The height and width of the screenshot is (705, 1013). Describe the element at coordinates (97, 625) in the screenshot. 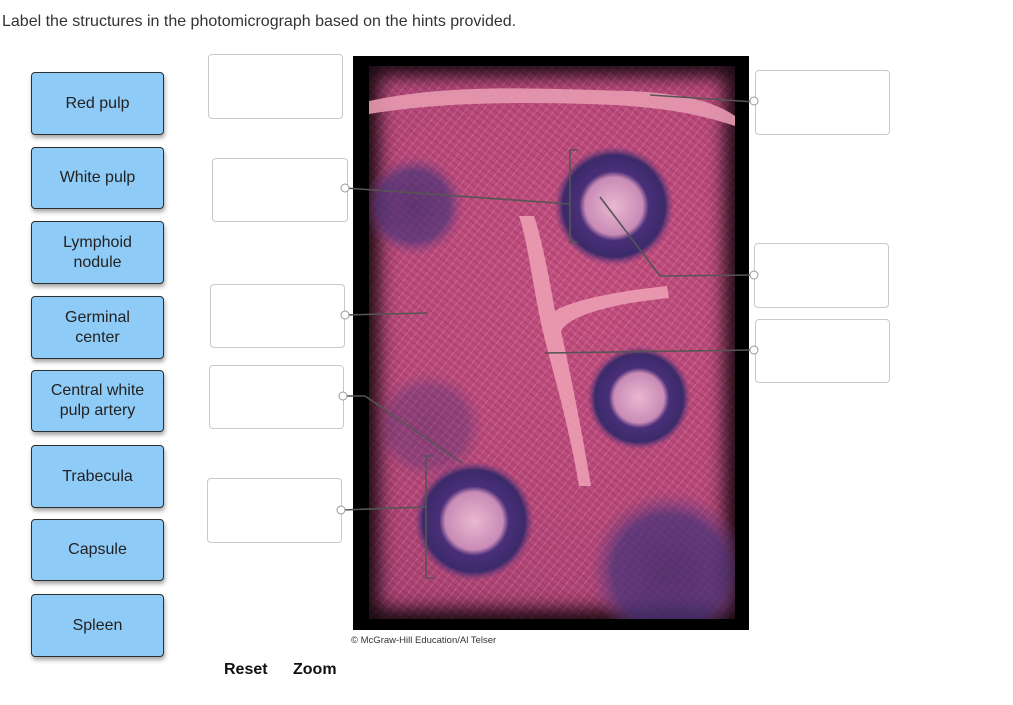

I see `label-chip-spleen: Spleen` at that location.